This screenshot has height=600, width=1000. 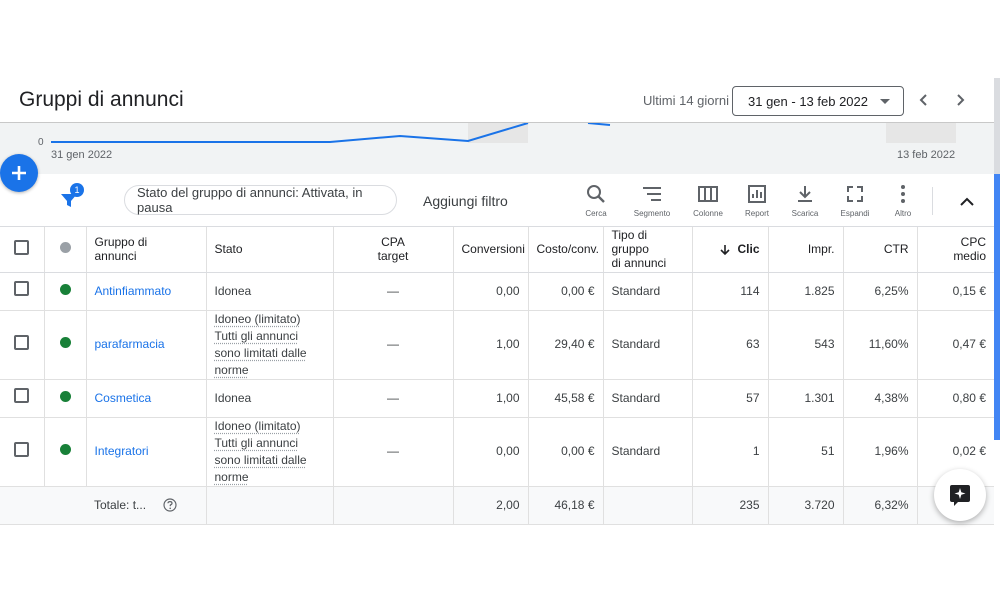 What do you see at coordinates (806, 250) in the screenshot?
I see `column-impressions: Impr.` at bounding box center [806, 250].